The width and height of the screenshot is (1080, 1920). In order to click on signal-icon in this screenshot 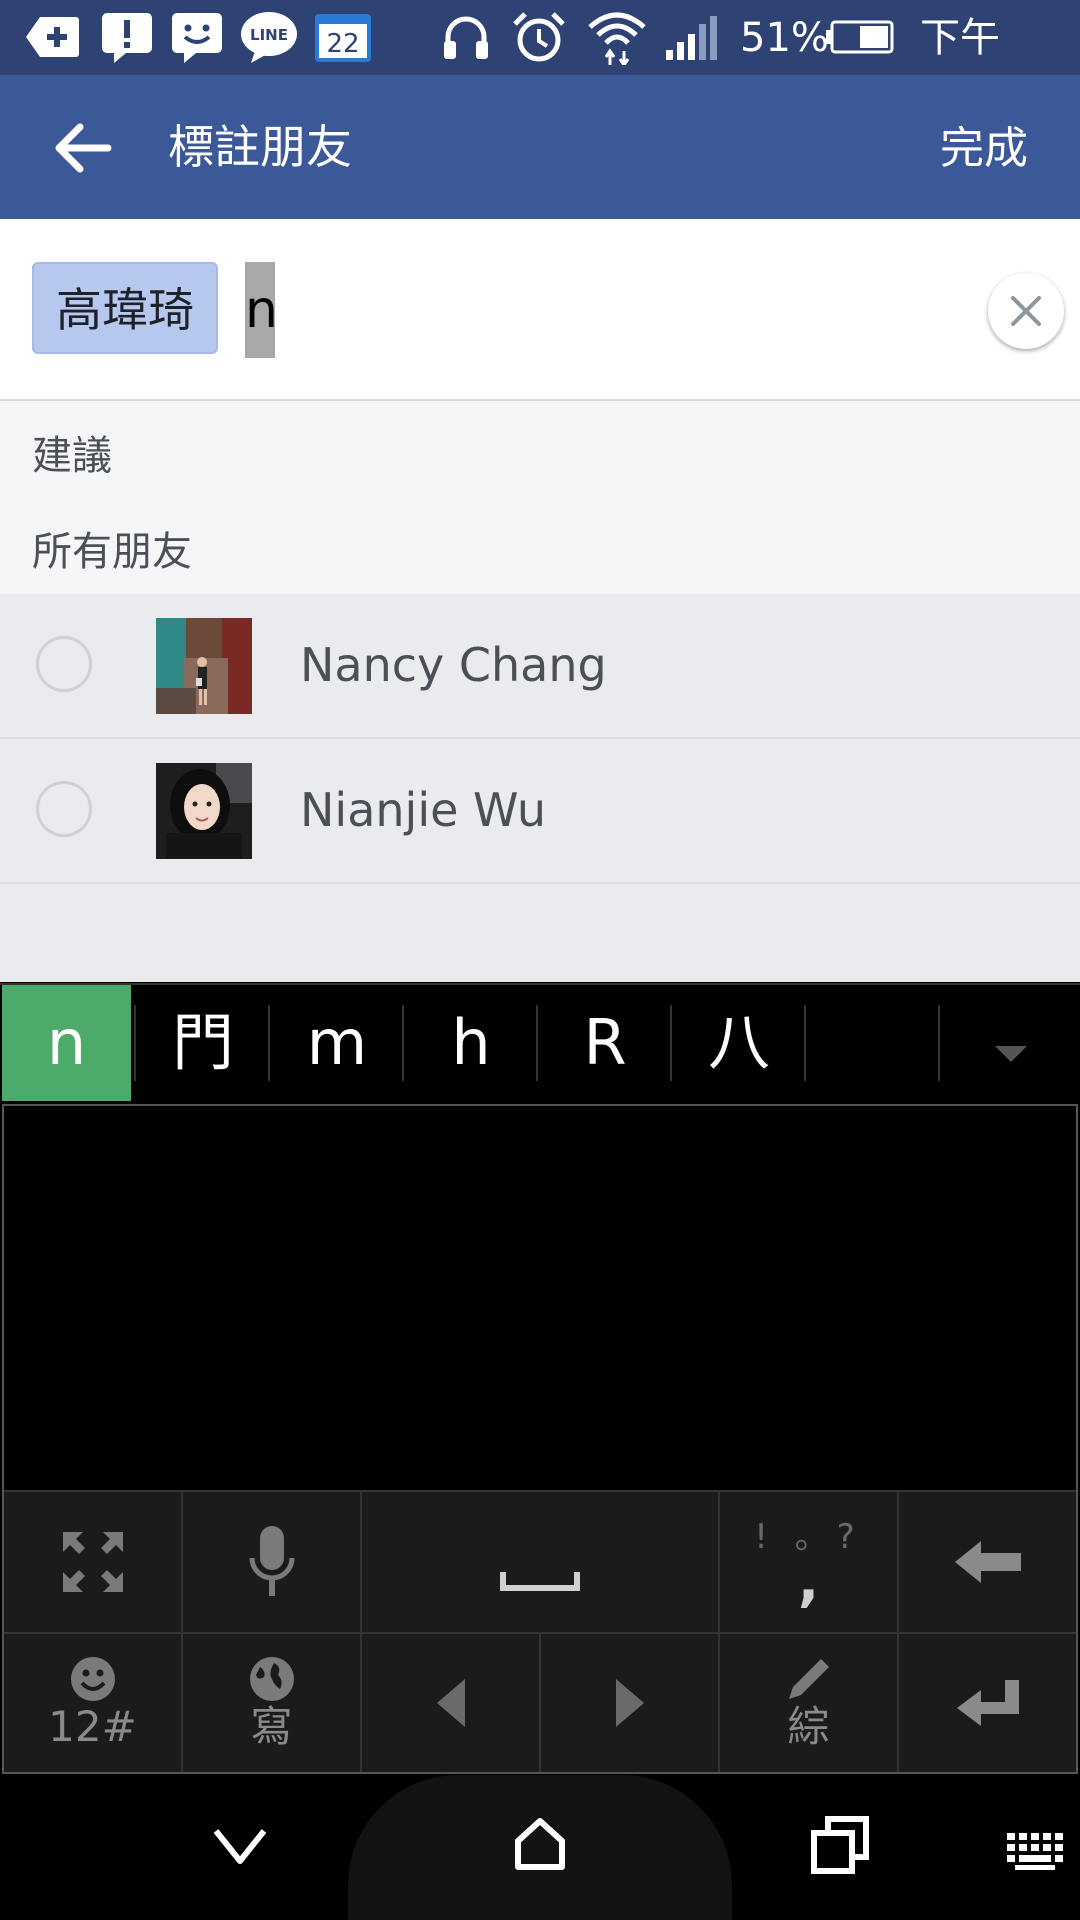, I will do `click(692, 37)`.